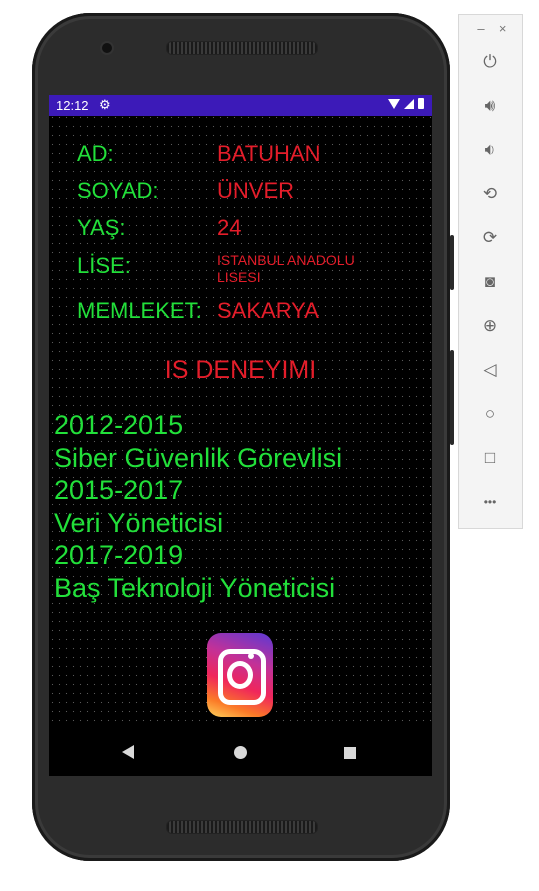 This screenshot has height=891, width=539. I want to click on window-controls: – ×, so click(492, 28).